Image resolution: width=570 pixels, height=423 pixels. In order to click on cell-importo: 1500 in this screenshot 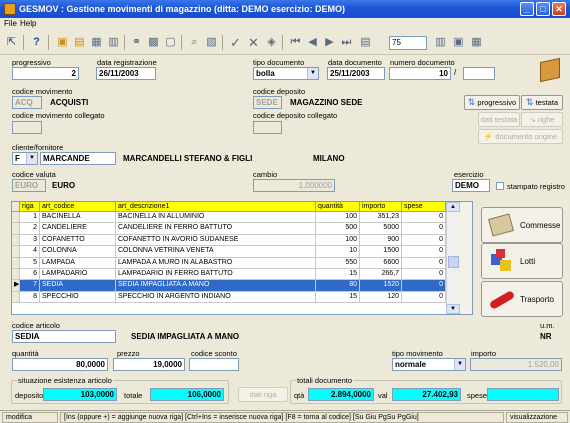, I will do `click(381, 252)`.